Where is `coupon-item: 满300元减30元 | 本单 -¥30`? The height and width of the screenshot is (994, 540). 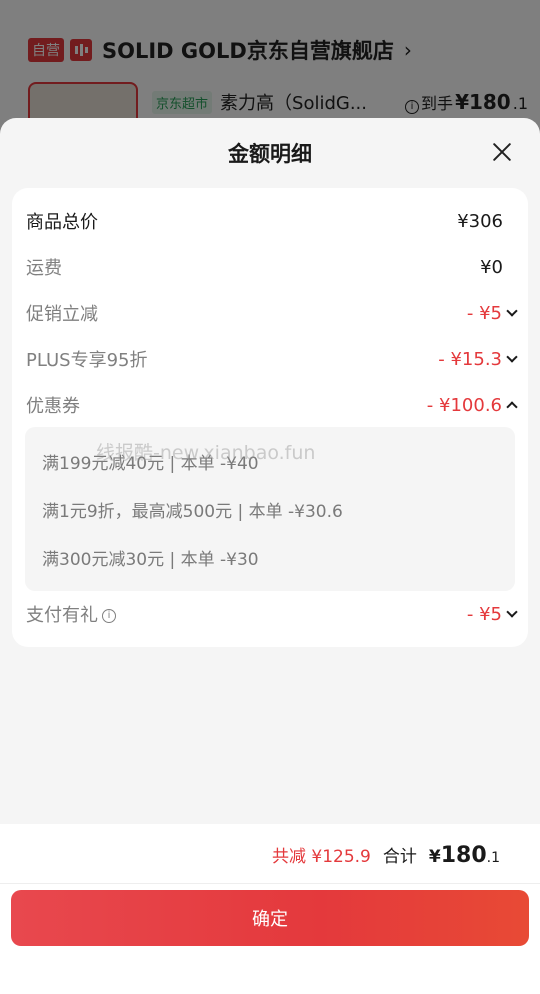 coupon-item: 满300元减30元 | 本单 -¥30 is located at coordinates (150, 560).